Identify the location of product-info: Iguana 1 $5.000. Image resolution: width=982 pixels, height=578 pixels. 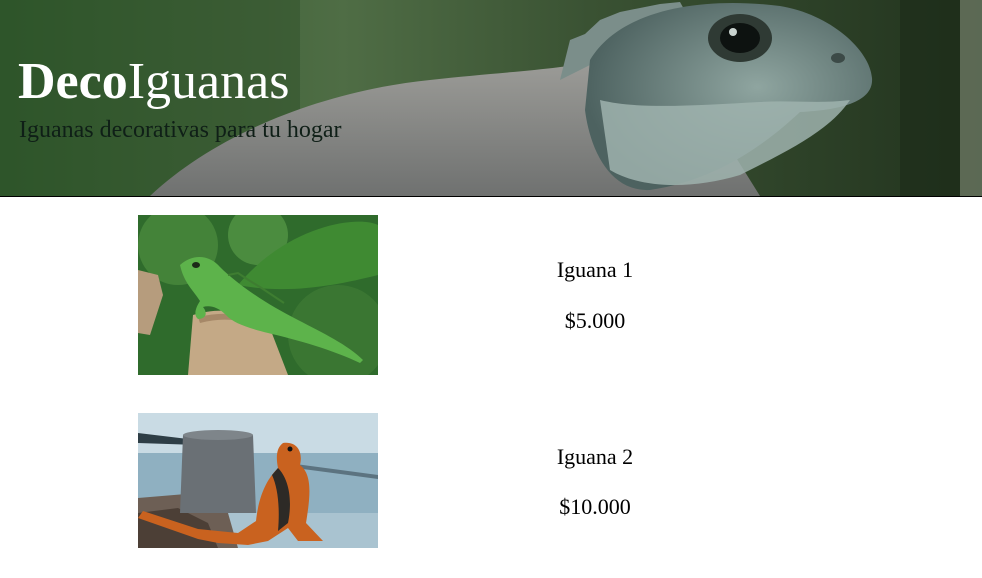
(595, 295).